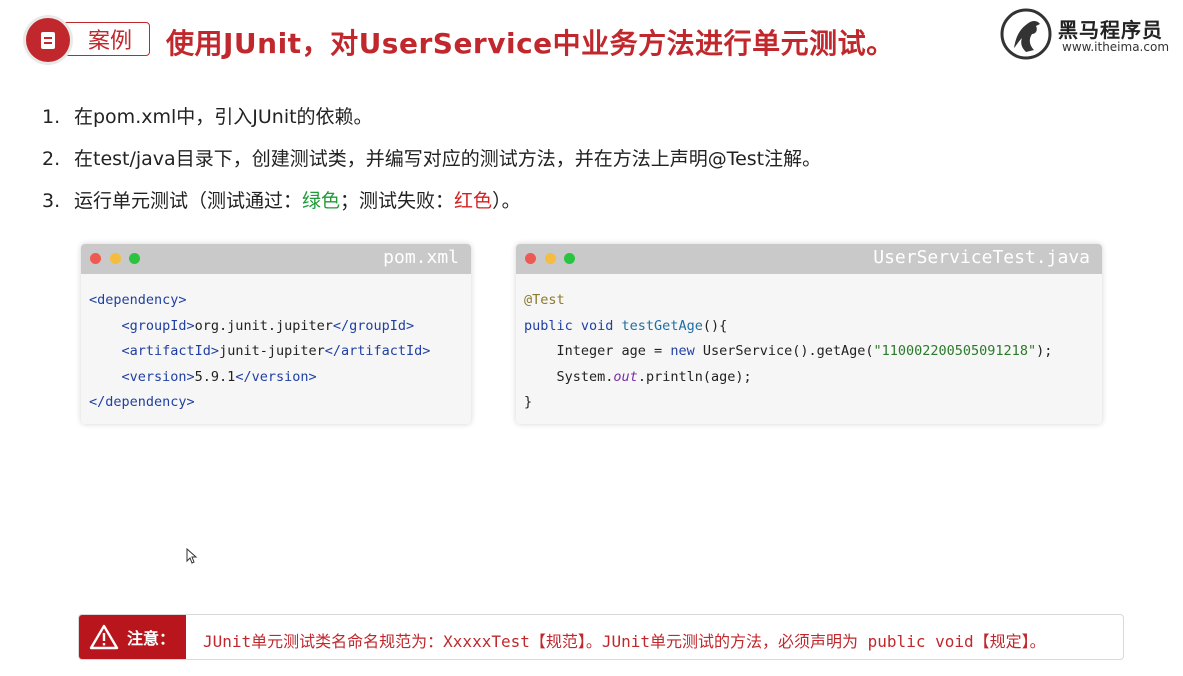  Describe the element at coordinates (104, 637) in the screenshot. I see `warning-icon` at that location.